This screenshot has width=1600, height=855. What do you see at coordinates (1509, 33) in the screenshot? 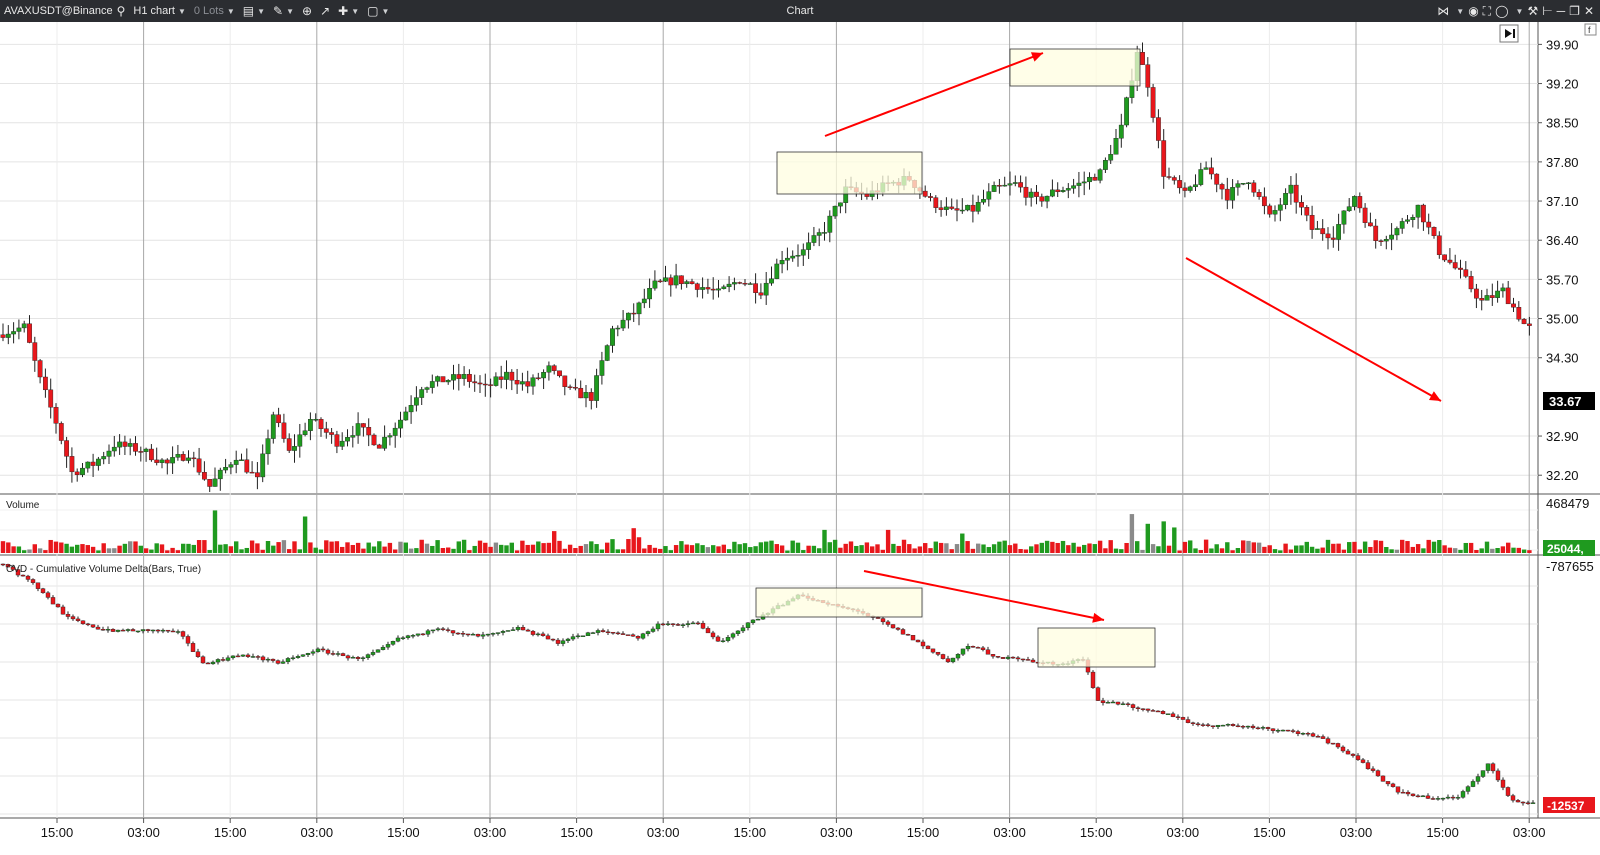
I see `jump-to-end-button` at bounding box center [1509, 33].